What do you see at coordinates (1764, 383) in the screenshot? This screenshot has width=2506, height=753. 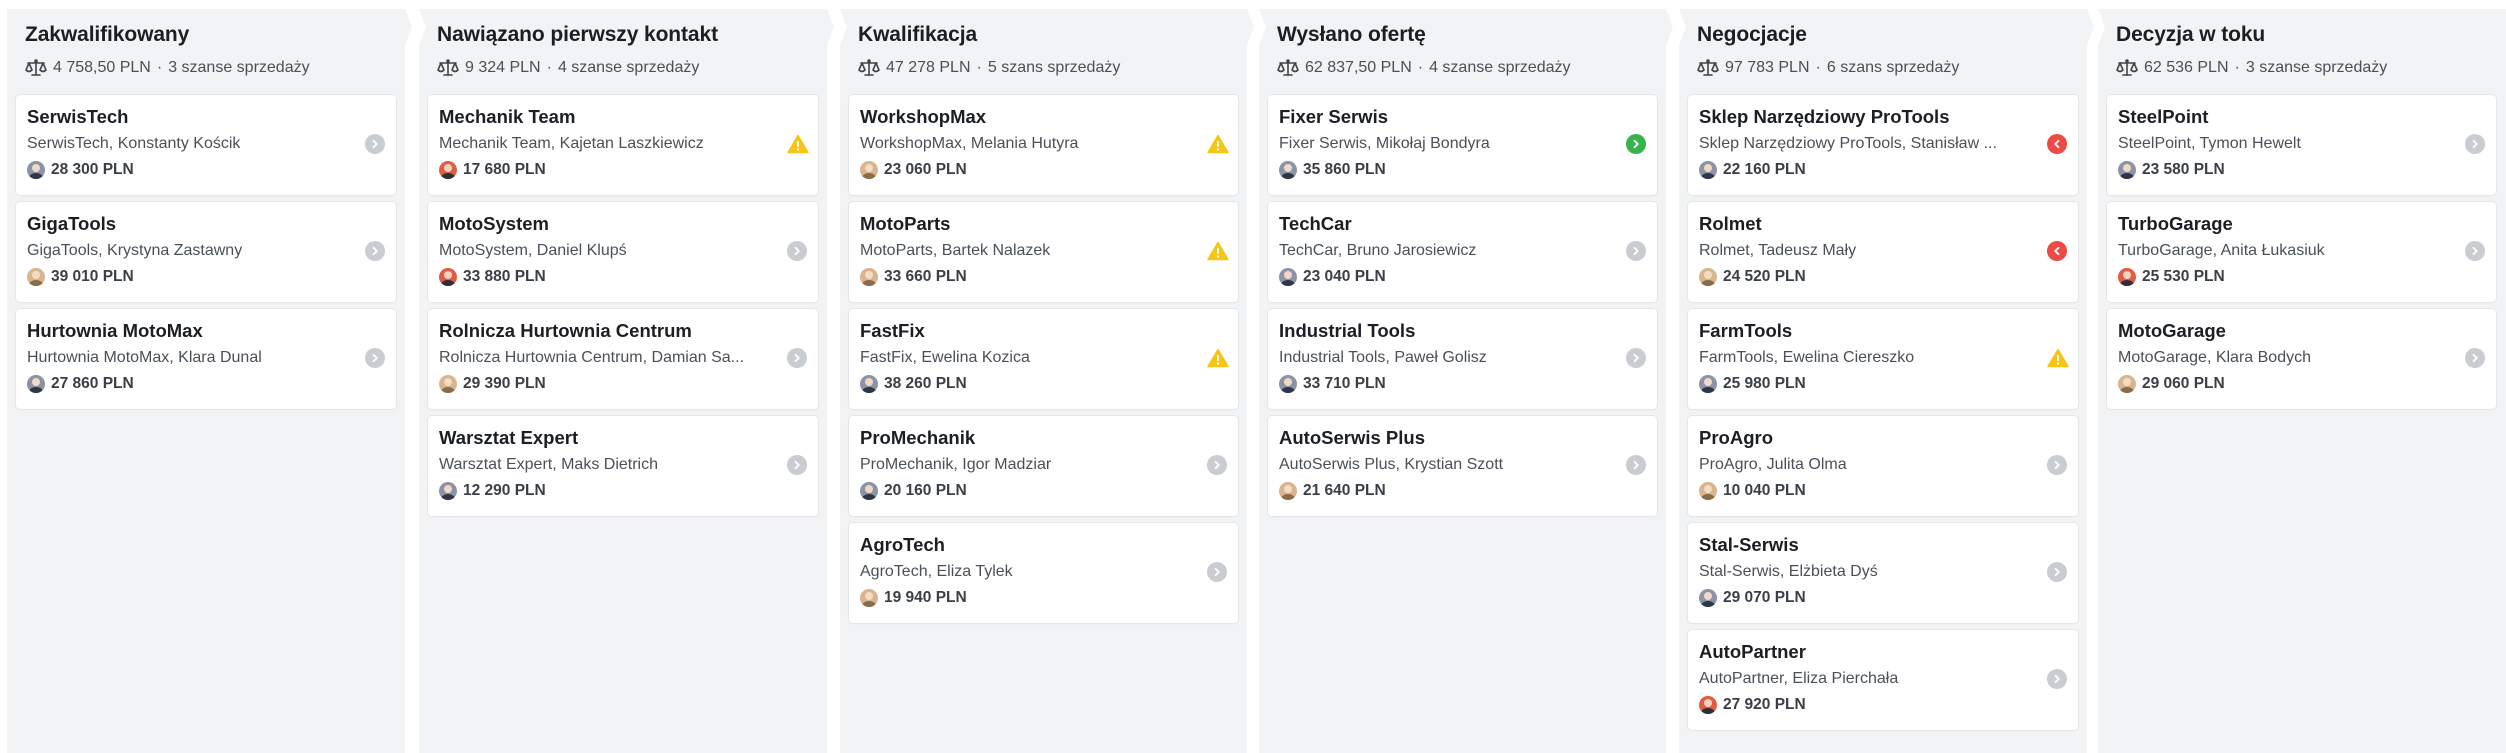 I see `deal-amount: 25 980 PLN` at bounding box center [1764, 383].